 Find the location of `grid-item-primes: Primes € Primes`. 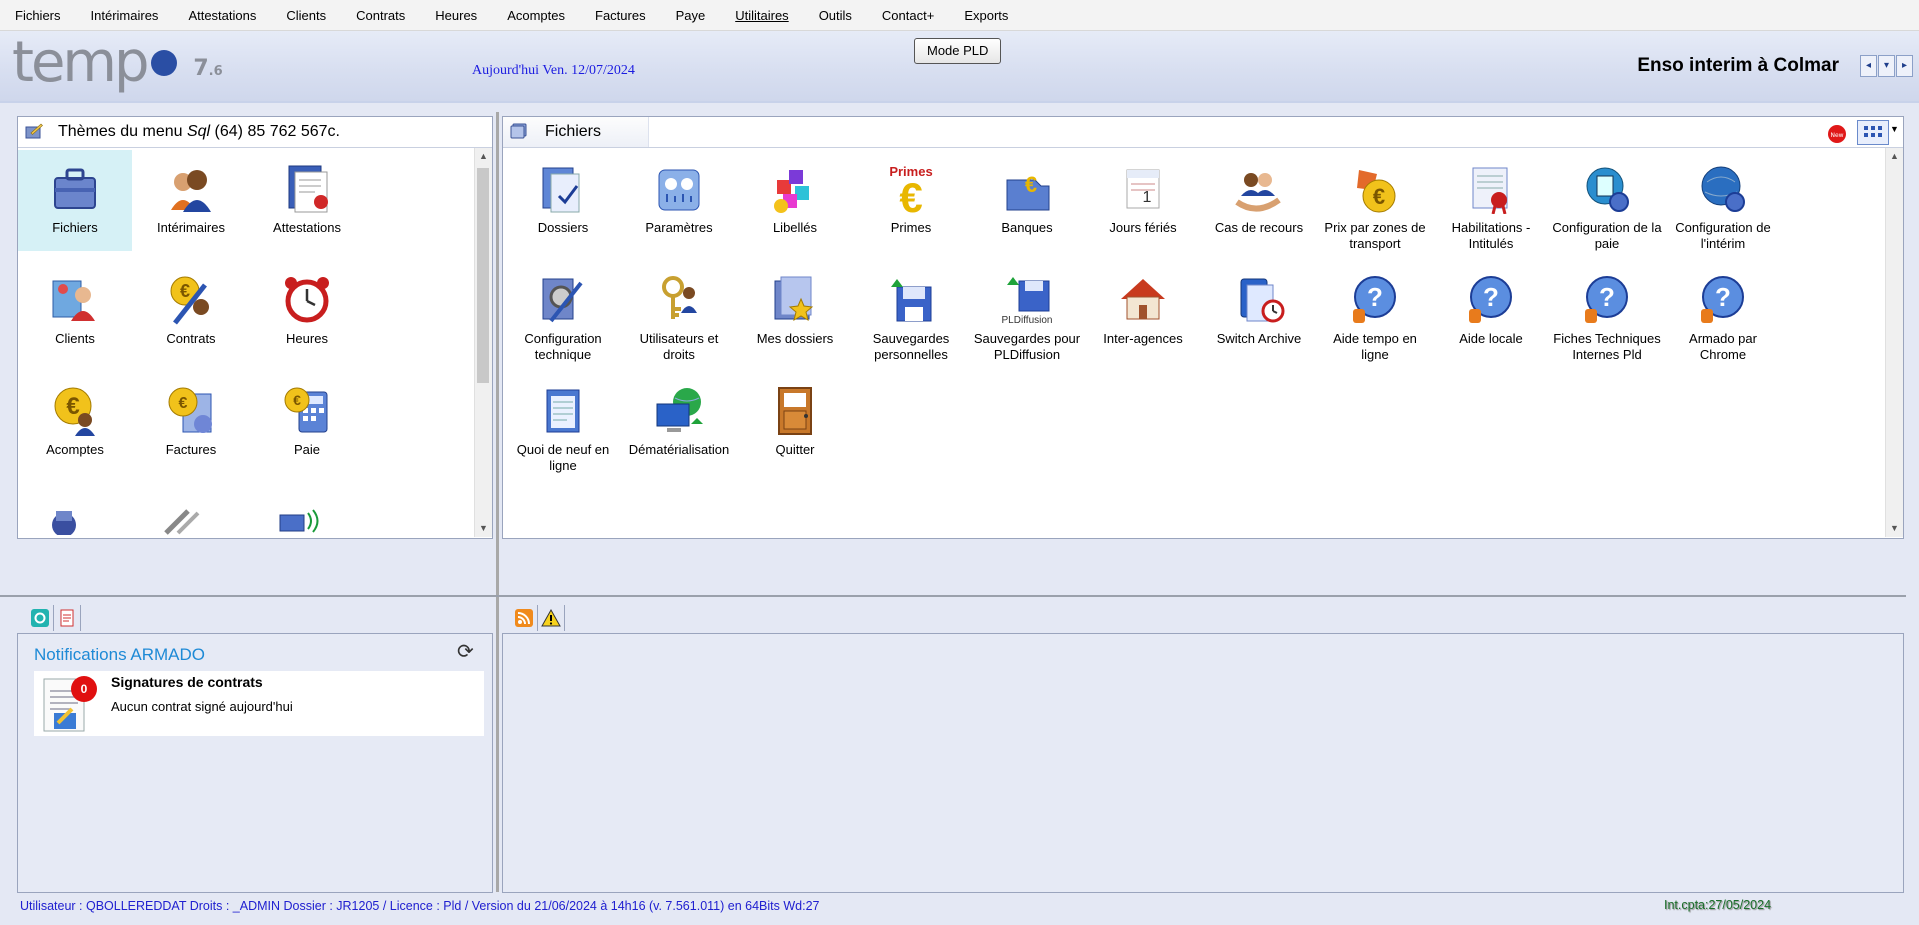

grid-item-primes: Primes € Primes is located at coordinates (911, 200).